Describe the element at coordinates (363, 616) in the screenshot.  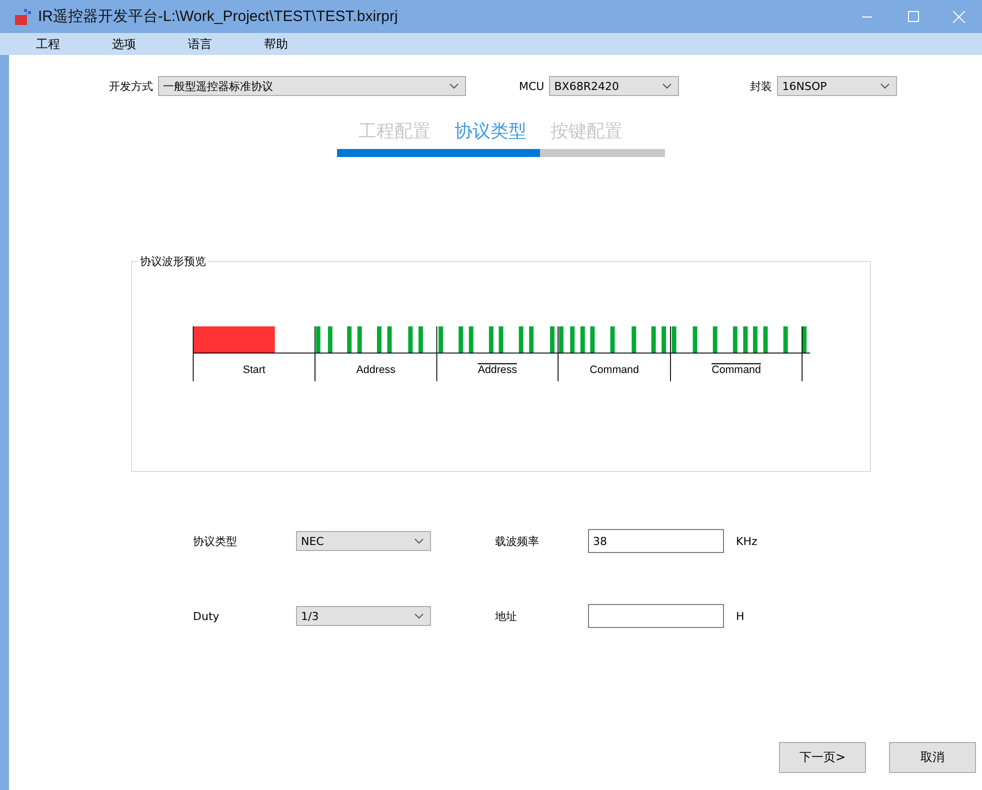
I see `dropdown: 1/3` at that location.